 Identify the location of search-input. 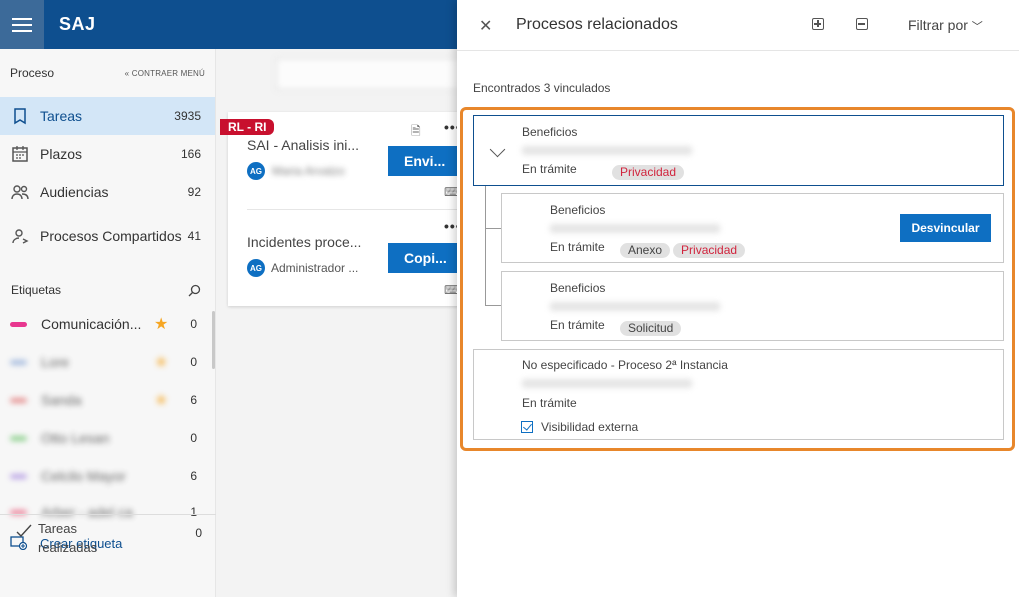
(376, 74).